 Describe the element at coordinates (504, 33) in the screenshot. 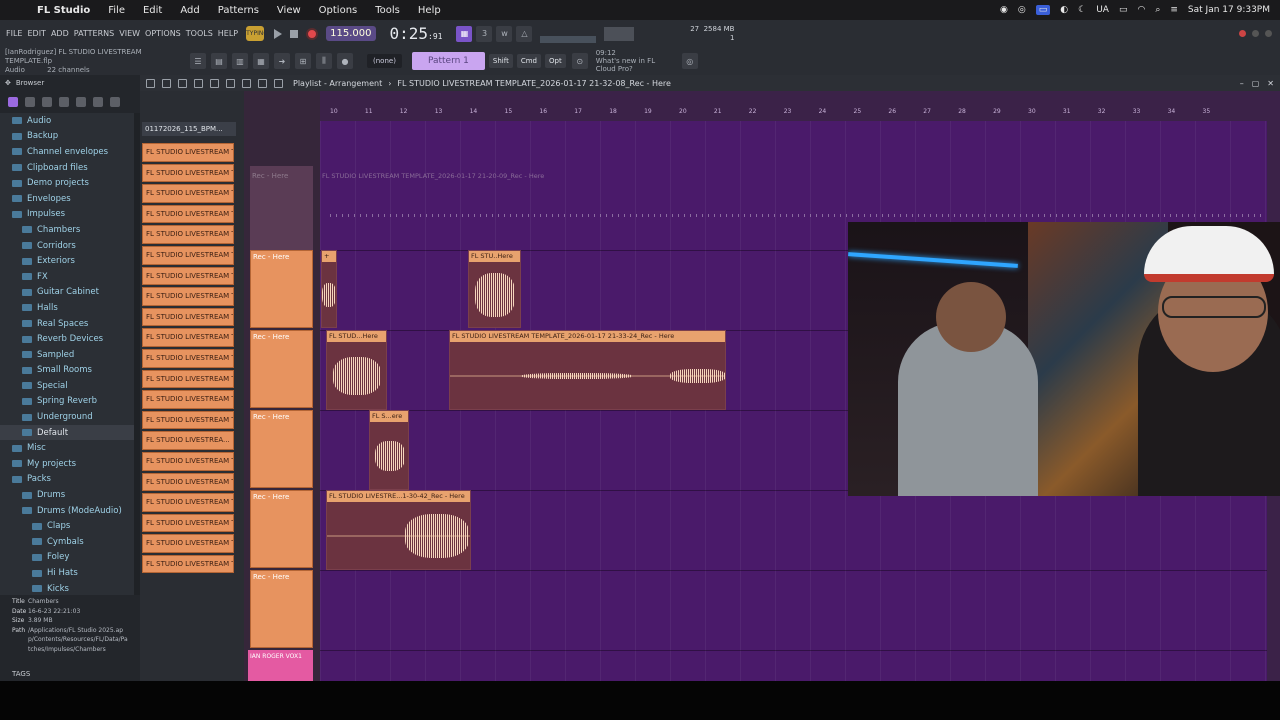

I see `wait-icon: w` at that location.